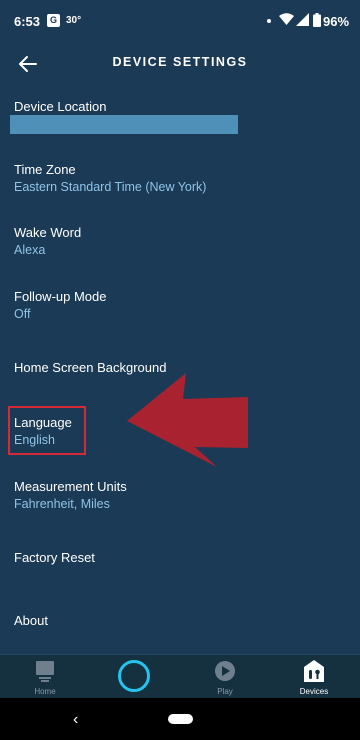  I want to click on signal-icon, so click(302, 19).